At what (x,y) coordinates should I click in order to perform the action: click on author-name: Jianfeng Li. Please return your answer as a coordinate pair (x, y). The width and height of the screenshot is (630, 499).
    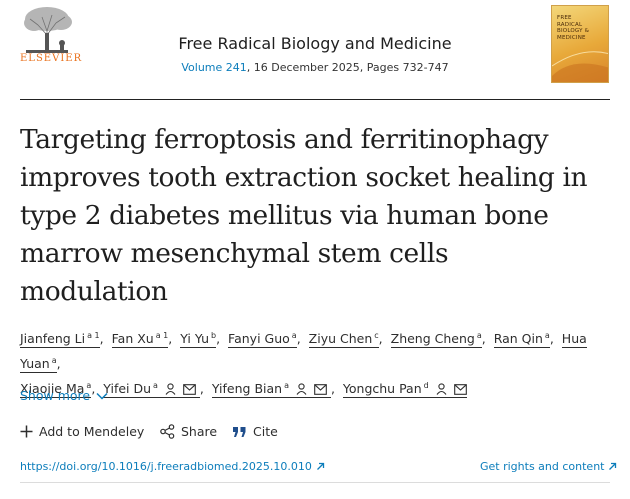
    Looking at the image, I should click on (53, 339).